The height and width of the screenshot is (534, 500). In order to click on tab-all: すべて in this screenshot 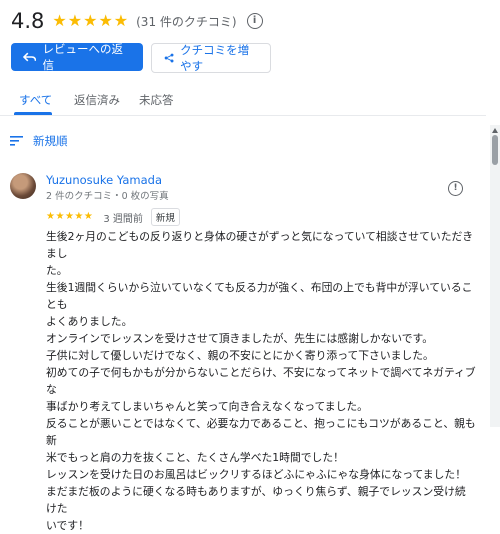, I will do `click(35, 100)`.